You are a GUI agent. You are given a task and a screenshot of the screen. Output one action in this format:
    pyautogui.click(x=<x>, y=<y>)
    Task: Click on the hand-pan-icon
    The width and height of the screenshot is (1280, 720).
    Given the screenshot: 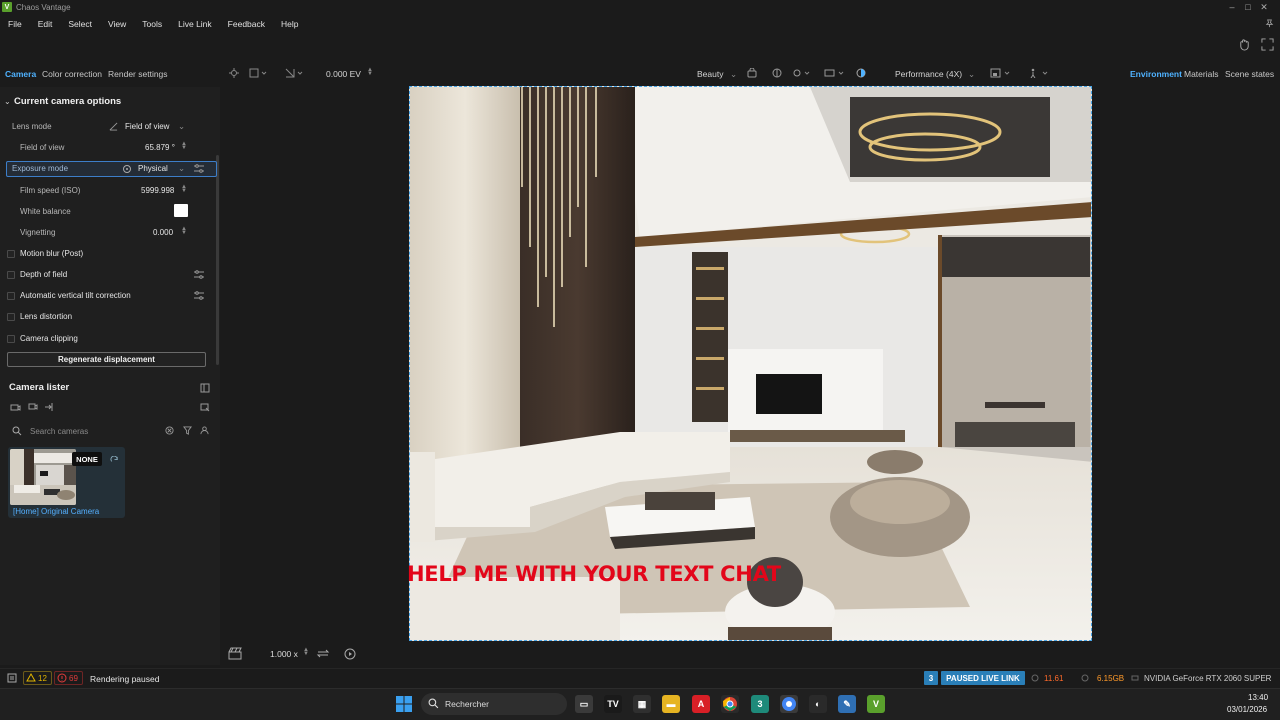 What is the action you would take?
    pyautogui.click(x=1244, y=44)
    